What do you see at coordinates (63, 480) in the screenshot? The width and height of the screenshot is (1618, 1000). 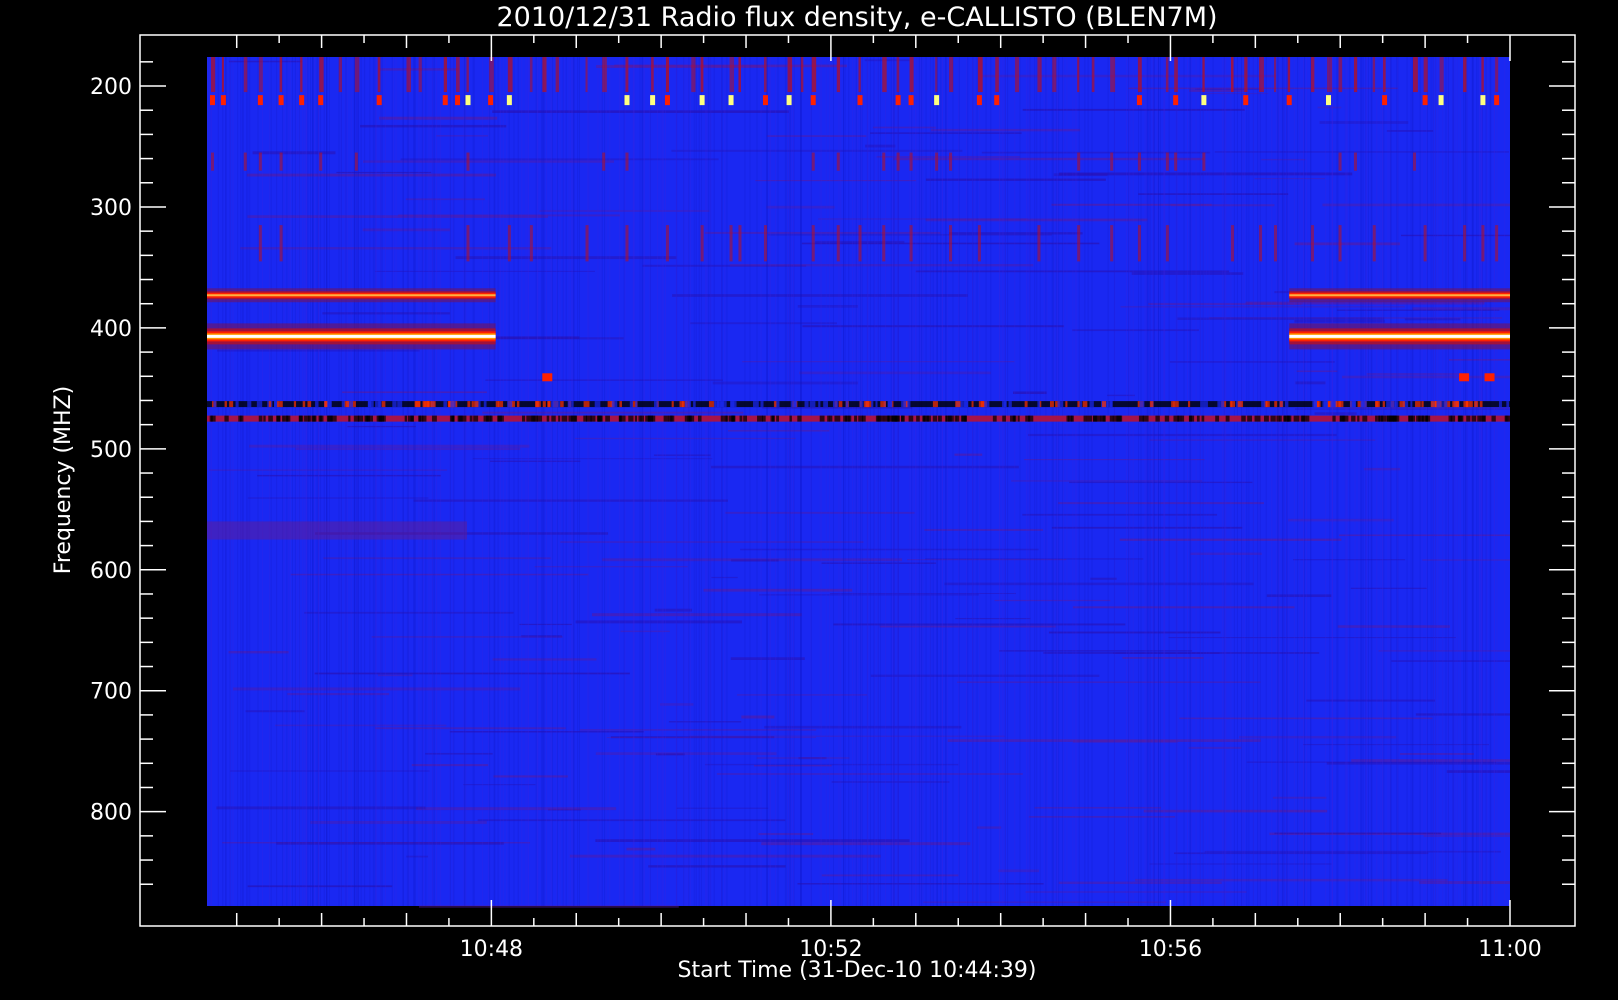 I see `y-axis-label: Frequency (MHZ)` at bounding box center [63, 480].